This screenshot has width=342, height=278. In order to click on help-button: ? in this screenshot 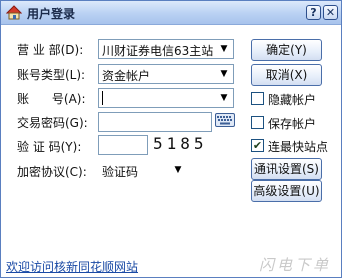, I will do `click(313, 12)`.